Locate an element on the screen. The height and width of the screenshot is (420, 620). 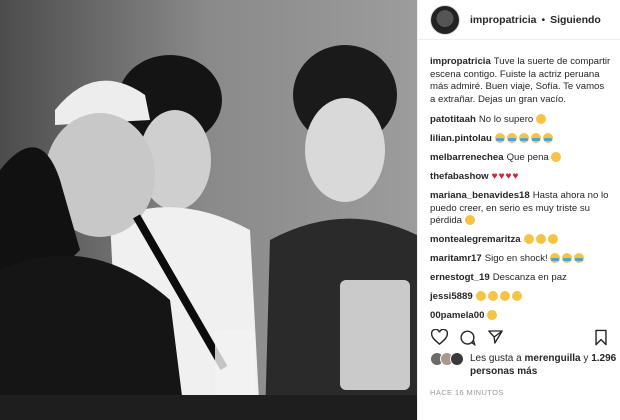
comment-username: mariana_benavides18 is located at coordinates (480, 195).